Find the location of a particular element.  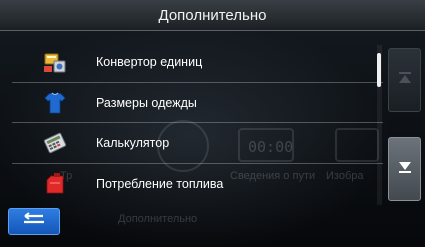

menu-item-fuel-consumption: Потребление топлива is located at coordinates (197, 184).